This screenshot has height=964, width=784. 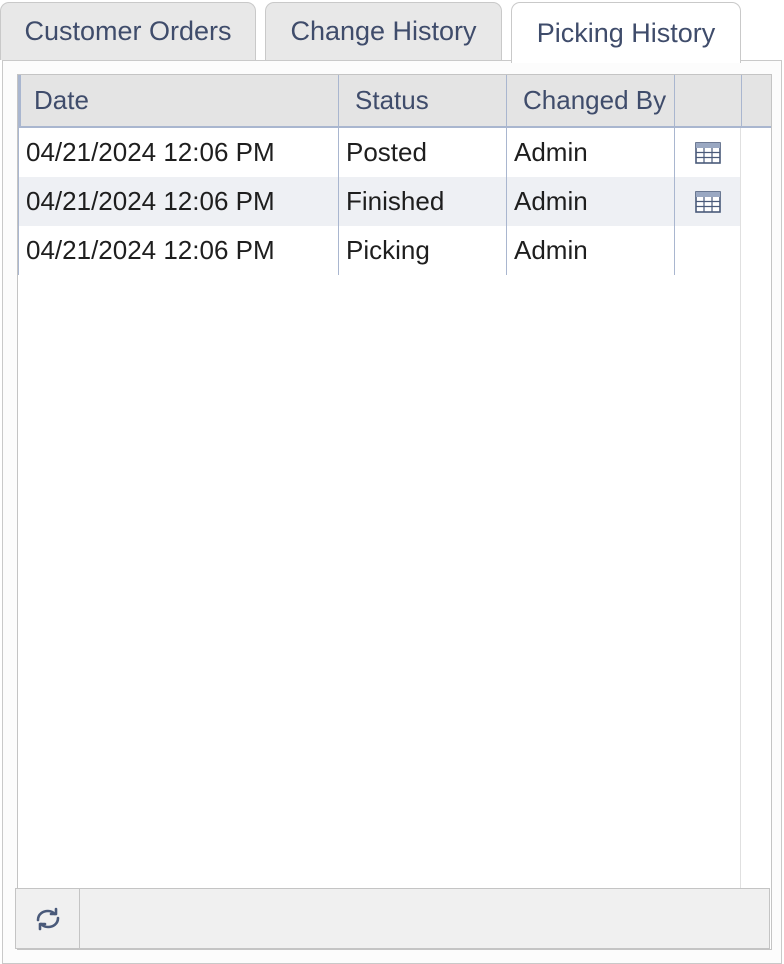 I want to click on column-header-changed-by: Changed By, so click(x=591, y=100).